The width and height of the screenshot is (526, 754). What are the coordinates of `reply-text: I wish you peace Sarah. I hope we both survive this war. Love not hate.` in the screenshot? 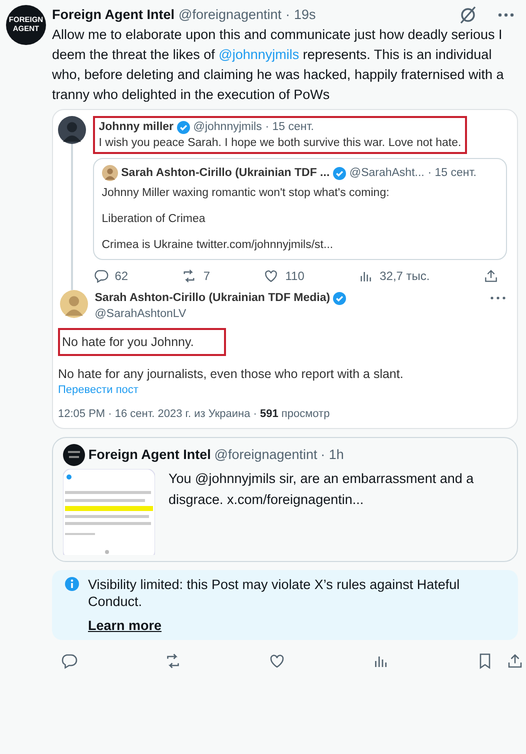 It's located at (280, 143).